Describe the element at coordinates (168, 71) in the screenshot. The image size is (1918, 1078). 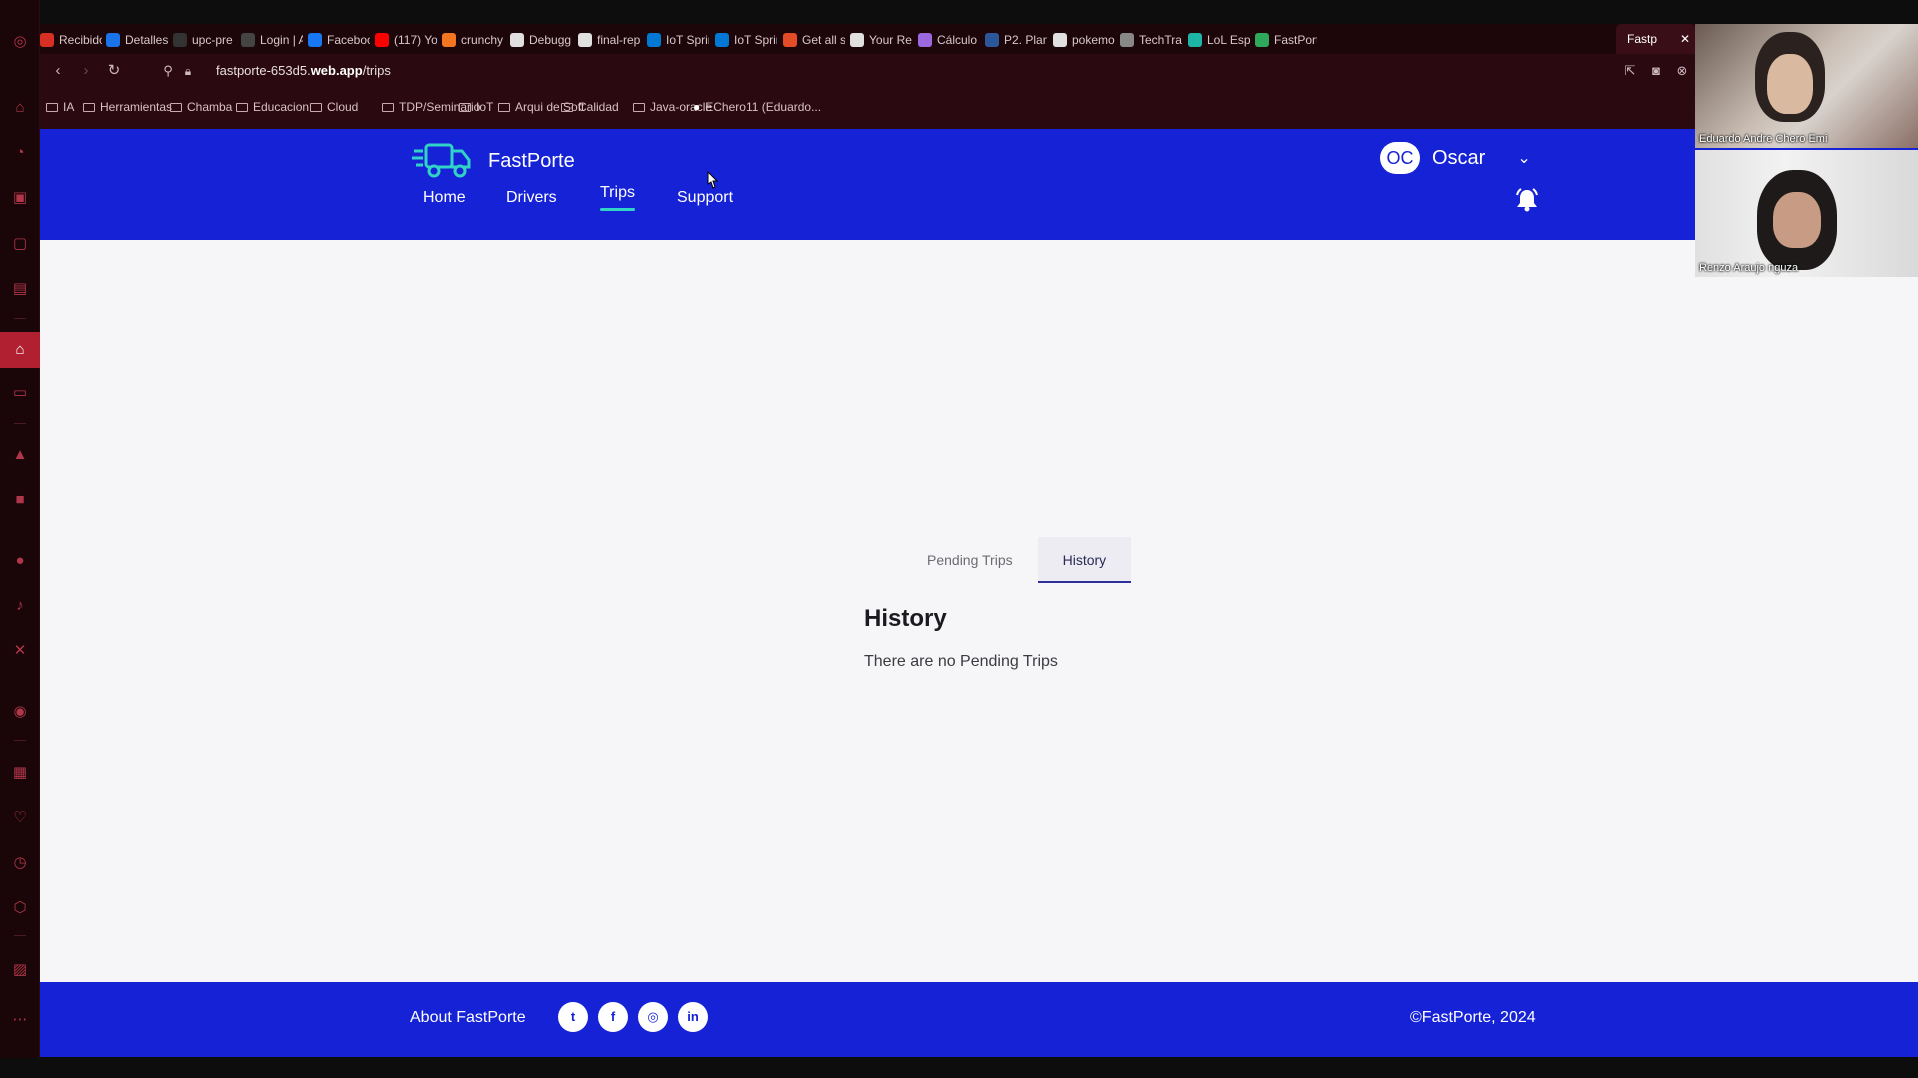
I see `site-settings-icon: ⚲` at that location.